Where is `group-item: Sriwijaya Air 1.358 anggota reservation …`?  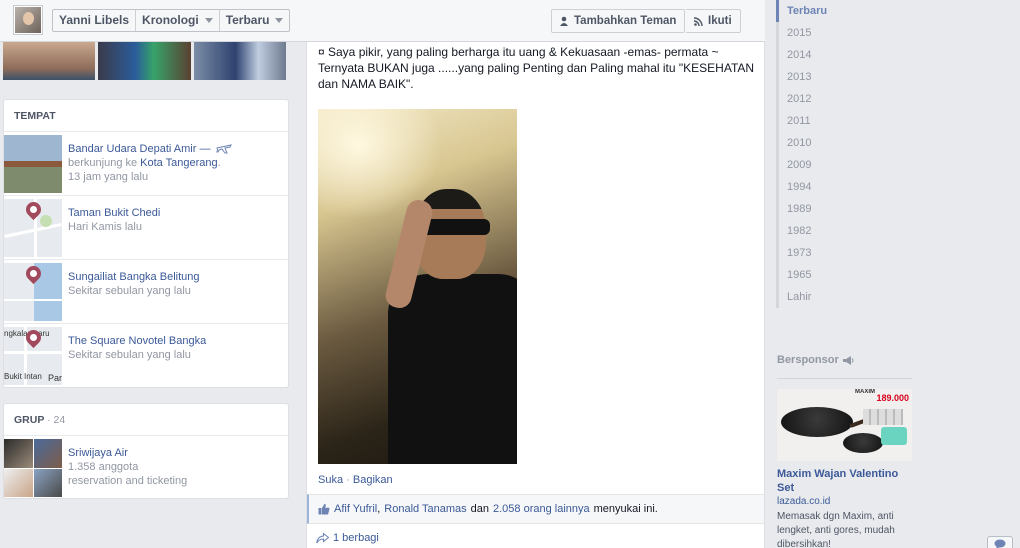
group-item: Sriwijaya Air 1.358 anggota reservation … is located at coordinates (146, 468).